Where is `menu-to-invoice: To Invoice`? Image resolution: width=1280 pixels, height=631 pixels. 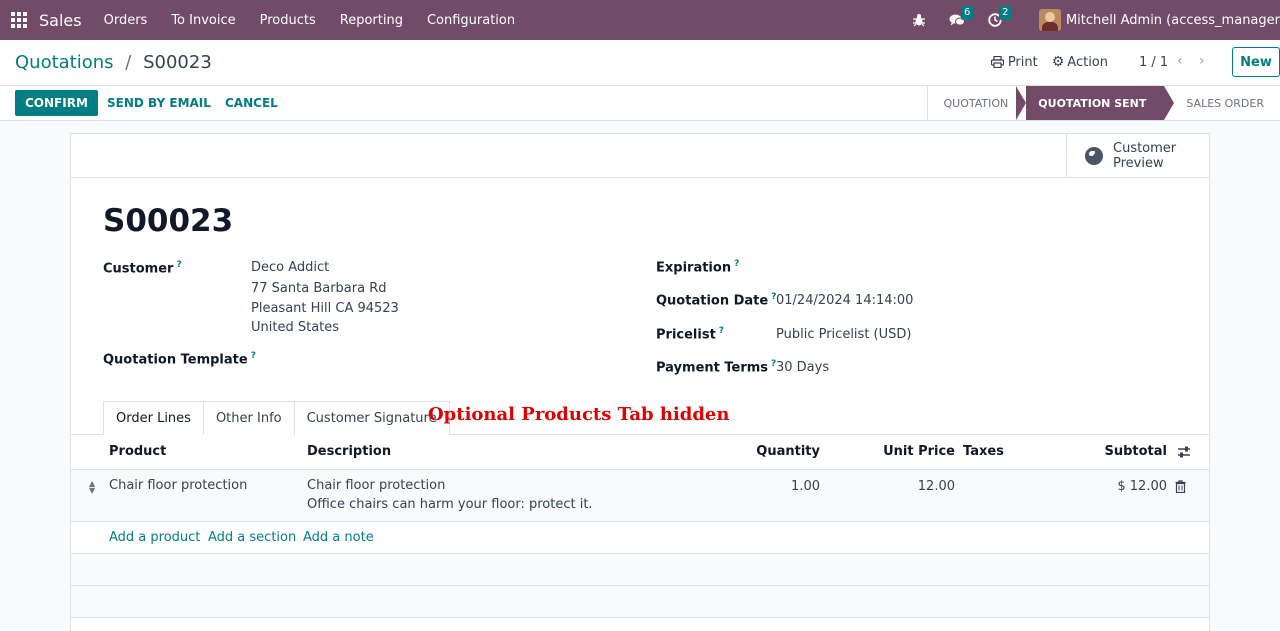 menu-to-invoice: To Invoice is located at coordinates (203, 20).